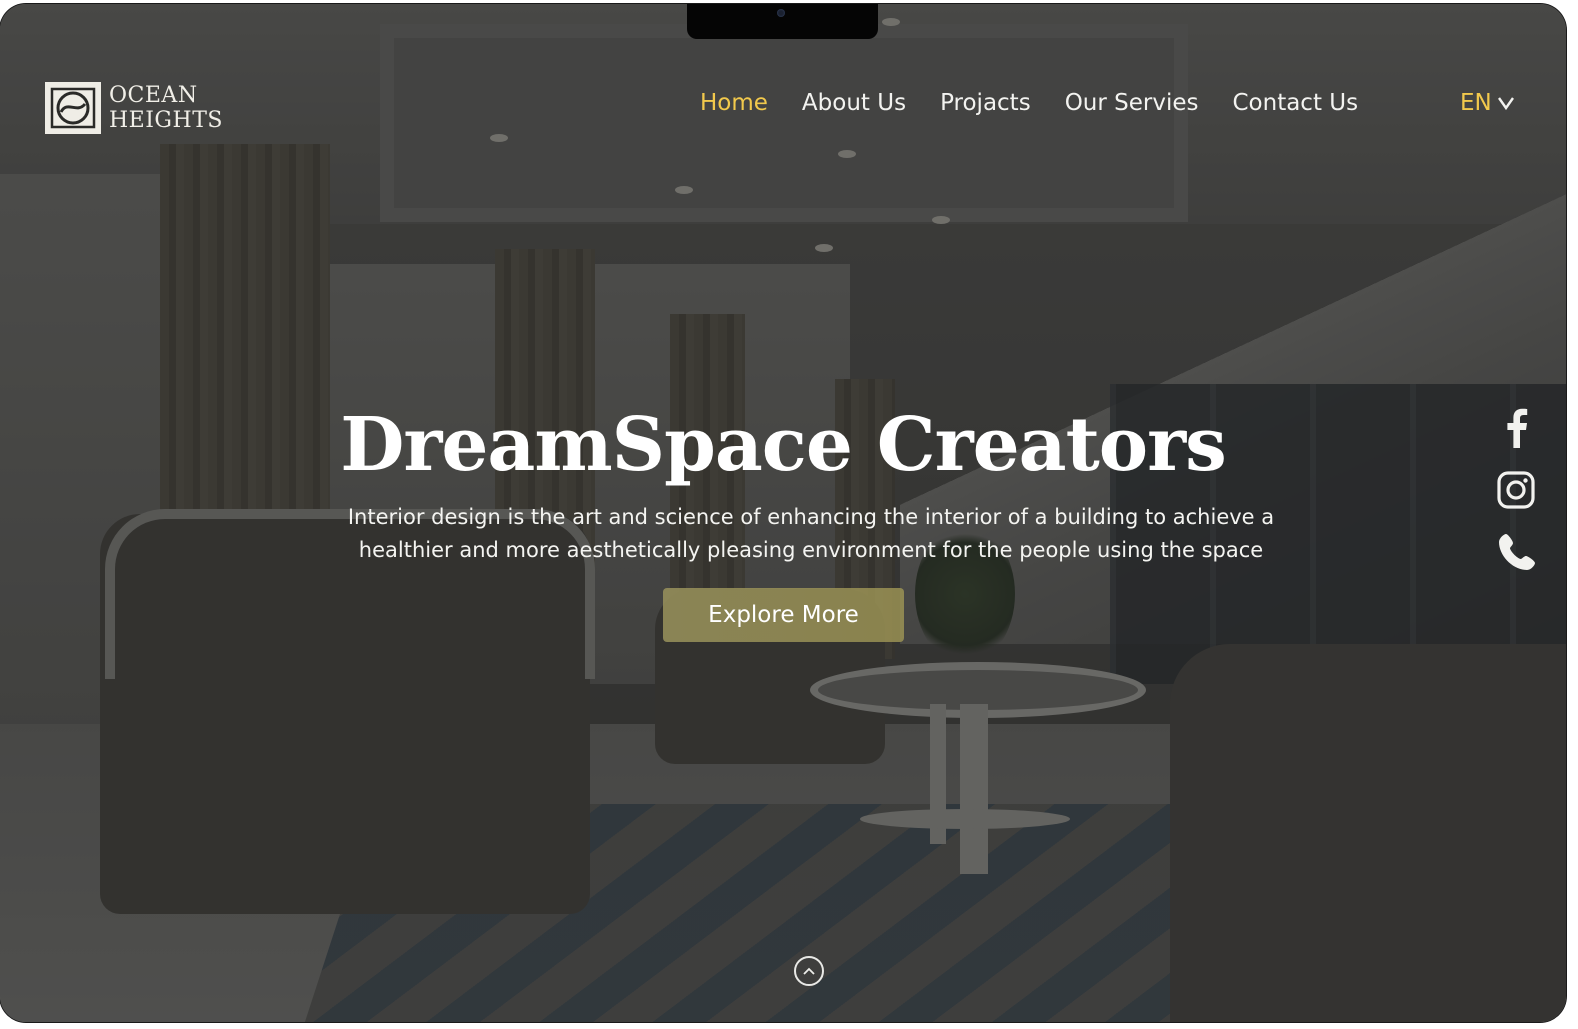 This screenshot has width=1578, height=1029. Describe the element at coordinates (783, 615) in the screenshot. I see `explore-more-button: Explore More` at that location.